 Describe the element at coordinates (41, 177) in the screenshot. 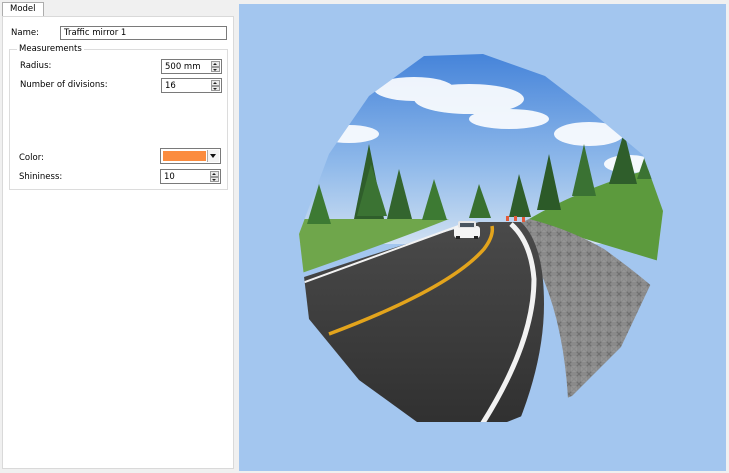

I see `shininess-label: Shininess:` at that location.